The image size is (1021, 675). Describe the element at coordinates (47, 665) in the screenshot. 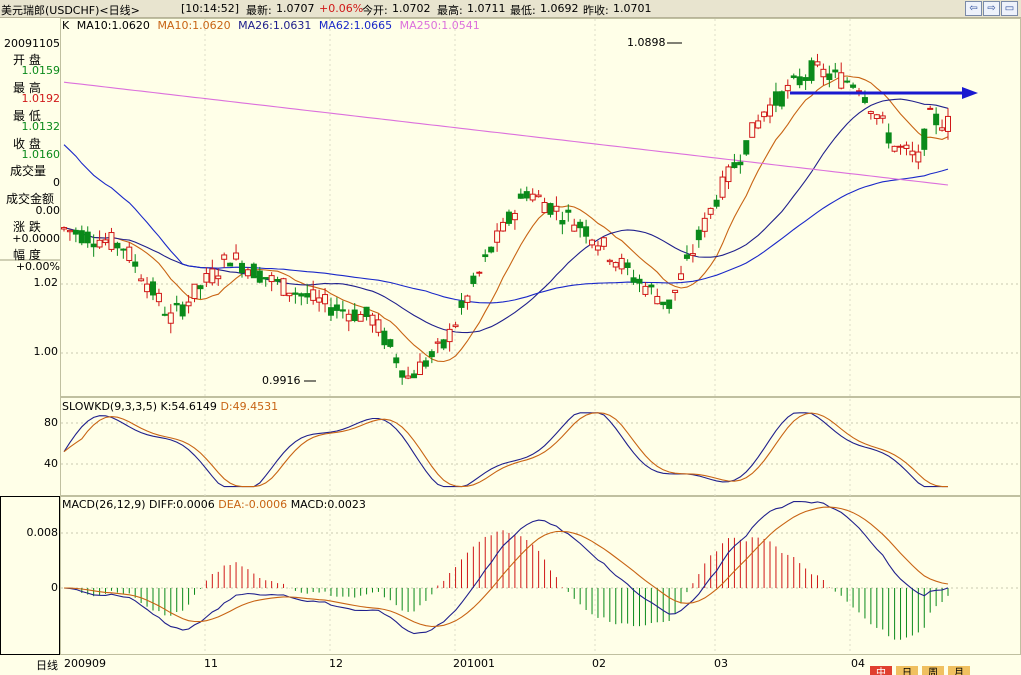

I see `period-label: 日线` at that location.